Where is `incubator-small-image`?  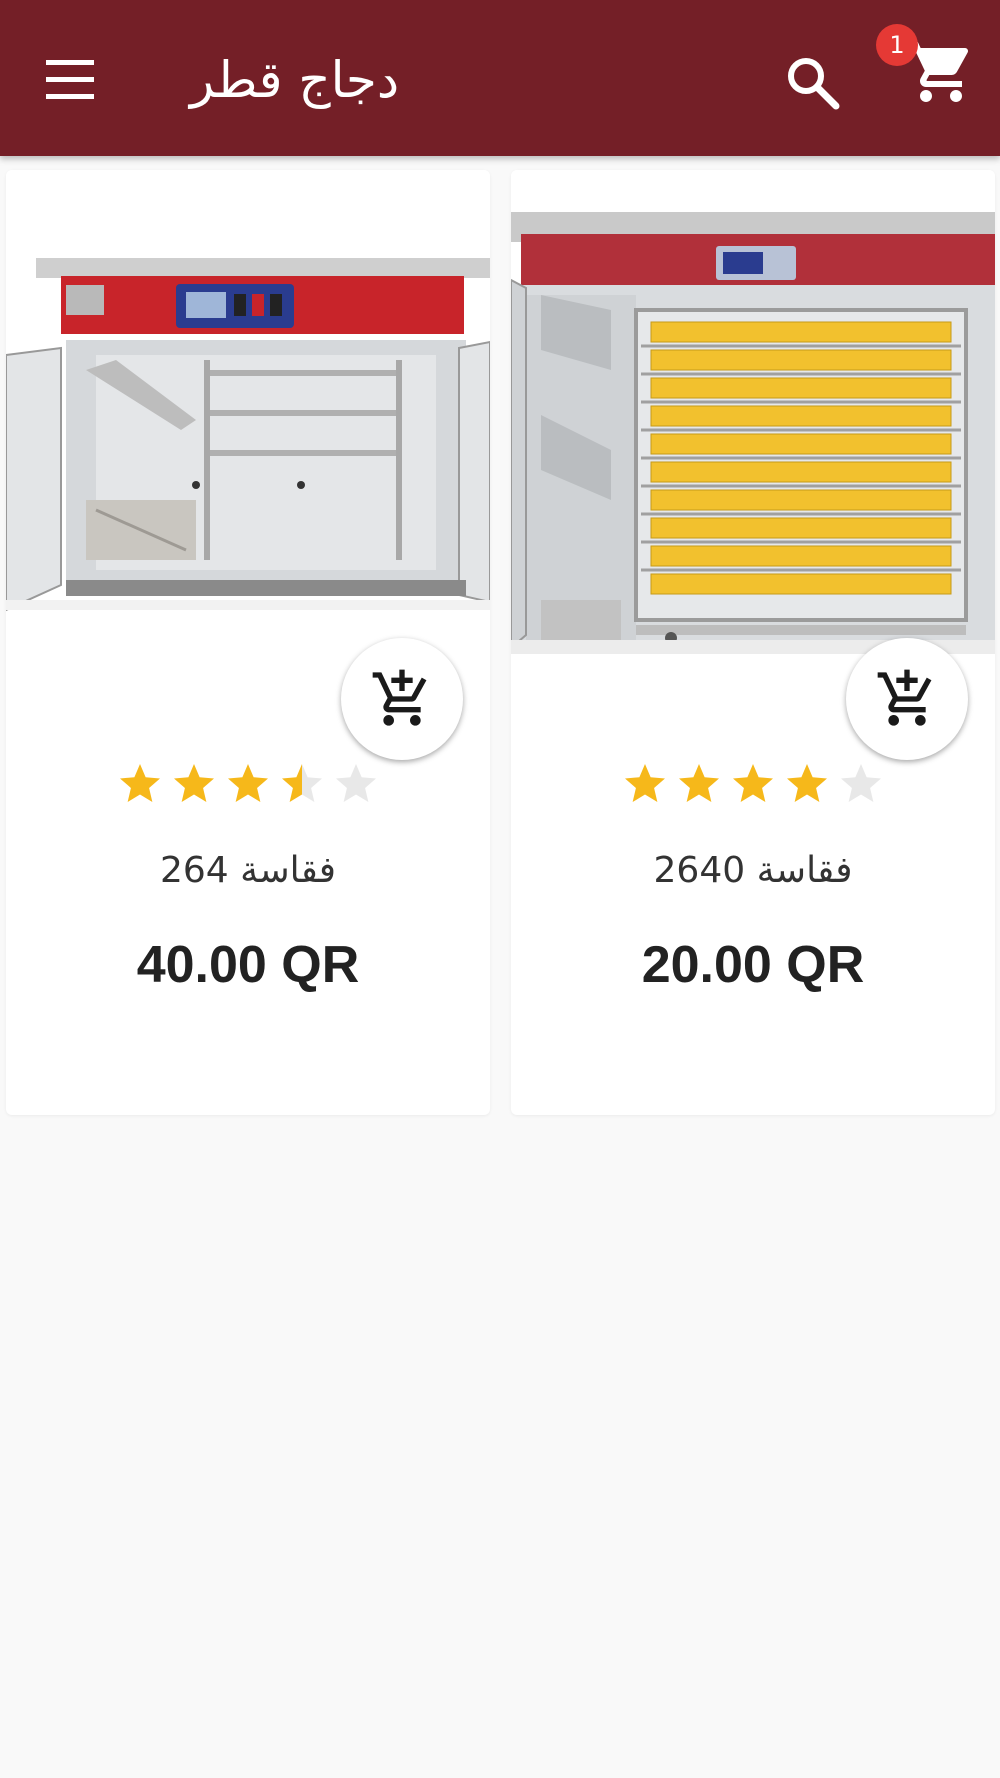 incubator-small-image is located at coordinates (248, 440).